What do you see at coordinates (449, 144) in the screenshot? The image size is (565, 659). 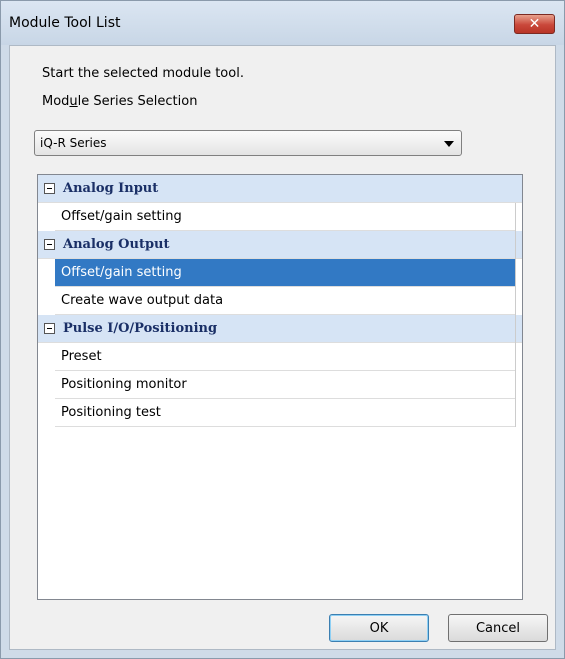 I see `chevron-down-icon` at bounding box center [449, 144].